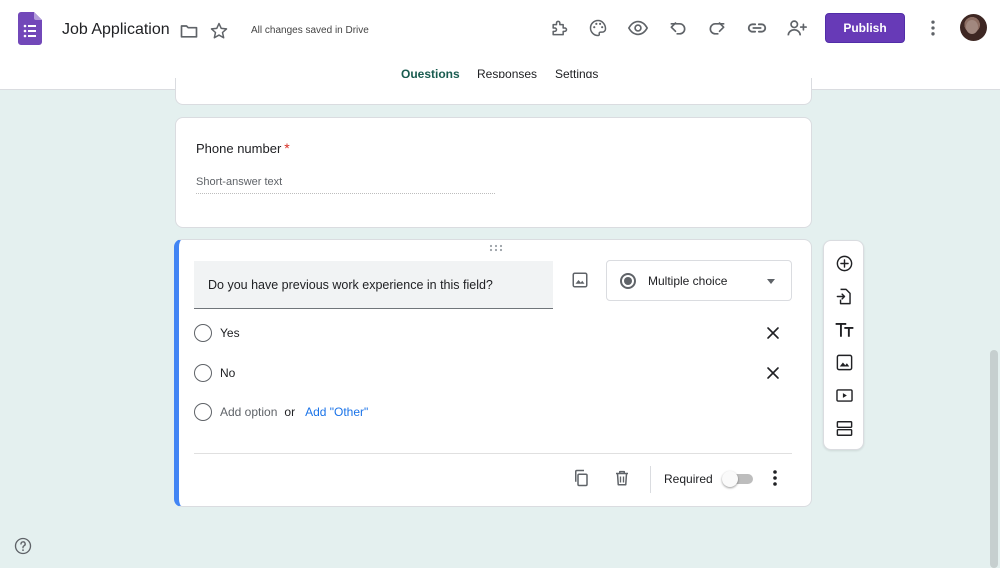  Describe the element at coordinates (496, 249) in the screenshot. I see `drag-handle-icon` at that location.